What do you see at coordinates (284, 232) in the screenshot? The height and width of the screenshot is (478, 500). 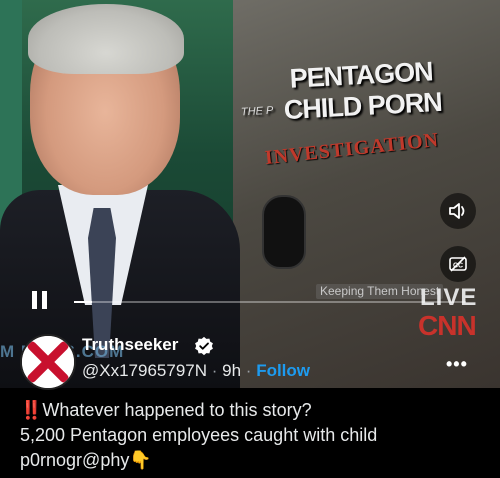 I see `computer-mouse-graphic` at bounding box center [284, 232].